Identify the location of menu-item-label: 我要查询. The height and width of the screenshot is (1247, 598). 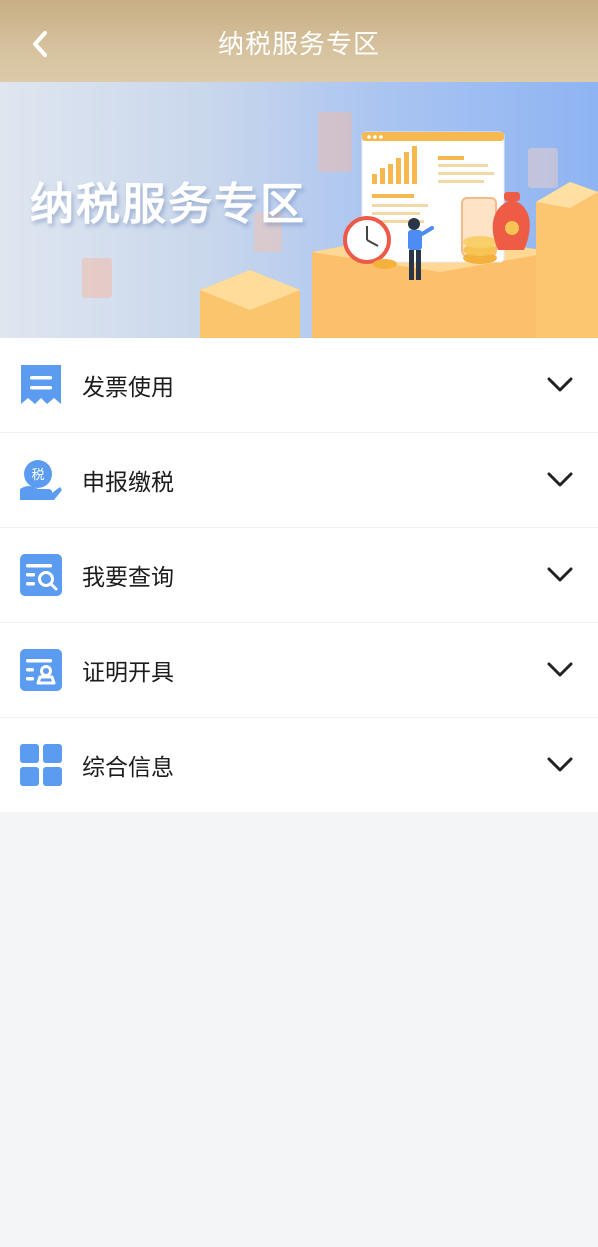
(128, 578).